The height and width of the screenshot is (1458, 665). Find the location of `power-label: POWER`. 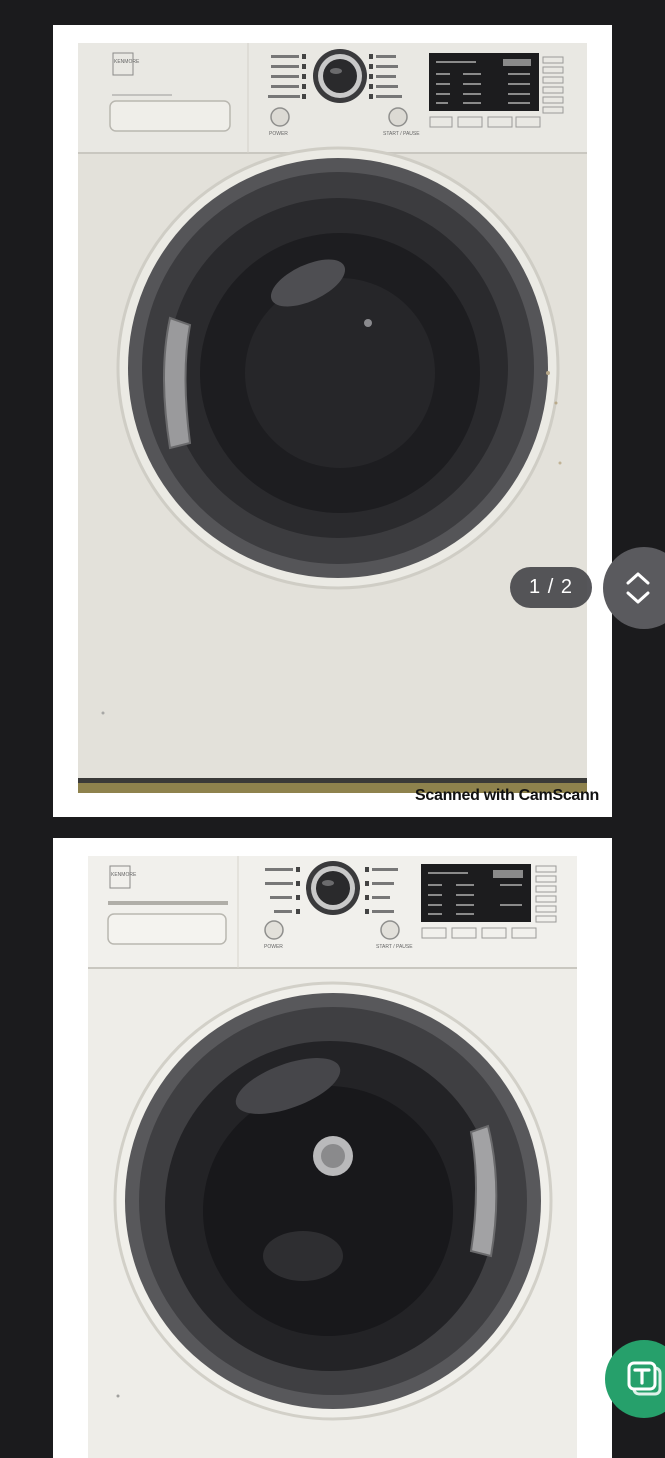

power-label: POWER is located at coordinates (278, 134).